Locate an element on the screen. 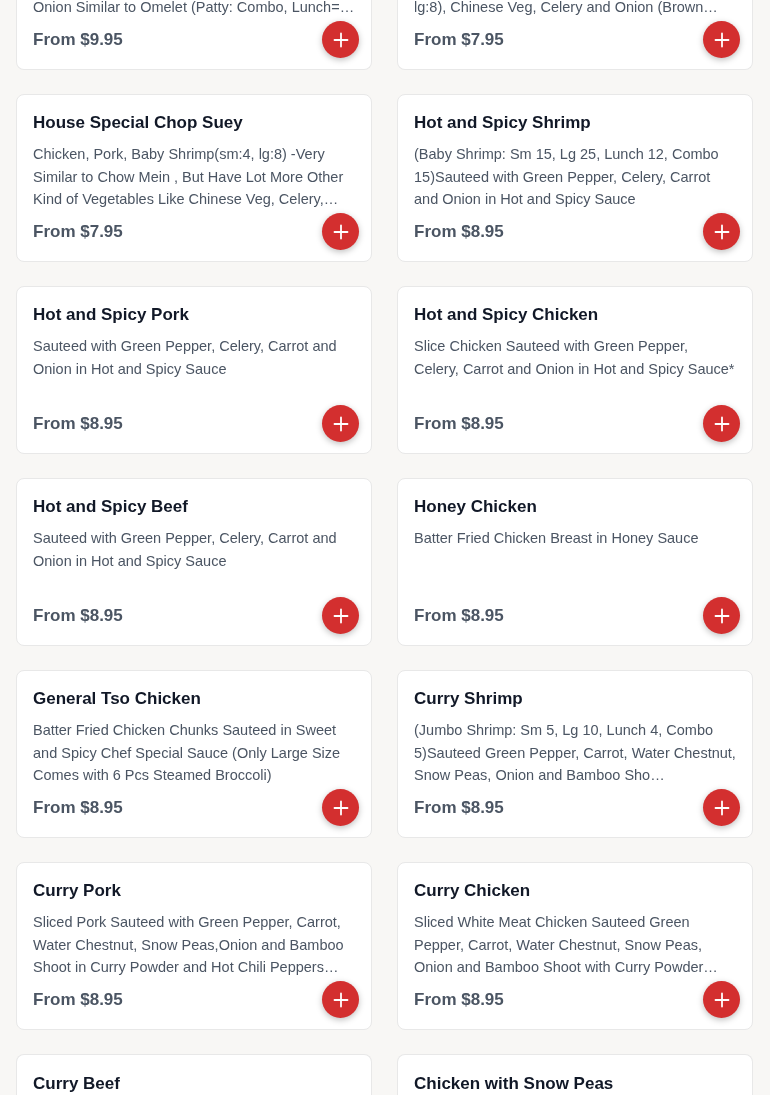  item-description: Batter Fried Chicken Chunks Sauteed in Sweet and Spicy Chef Special Sauce (Only Large Size Comes with 6 Pcs Steamed Broccoli) is located at coordinates (187, 753).